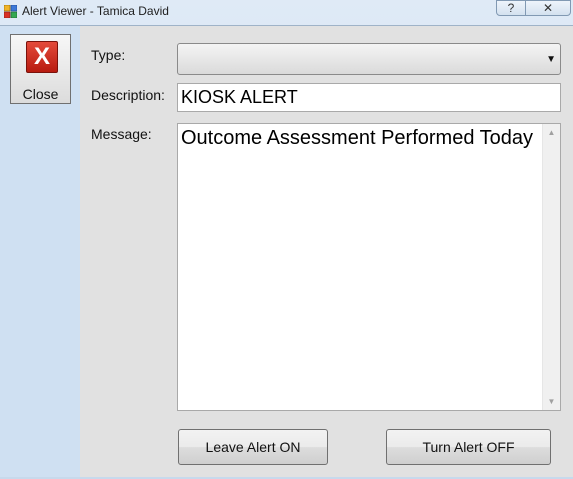 The image size is (573, 479). What do you see at coordinates (511, 8) in the screenshot?
I see `help-button: ?` at bounding box center [511, 8].